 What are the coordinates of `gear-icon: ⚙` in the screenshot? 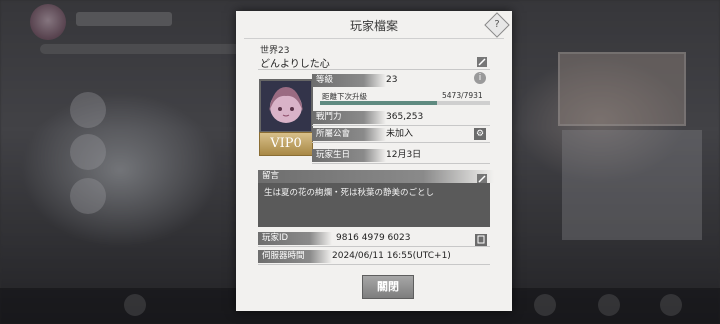 It's located at (480, 134).